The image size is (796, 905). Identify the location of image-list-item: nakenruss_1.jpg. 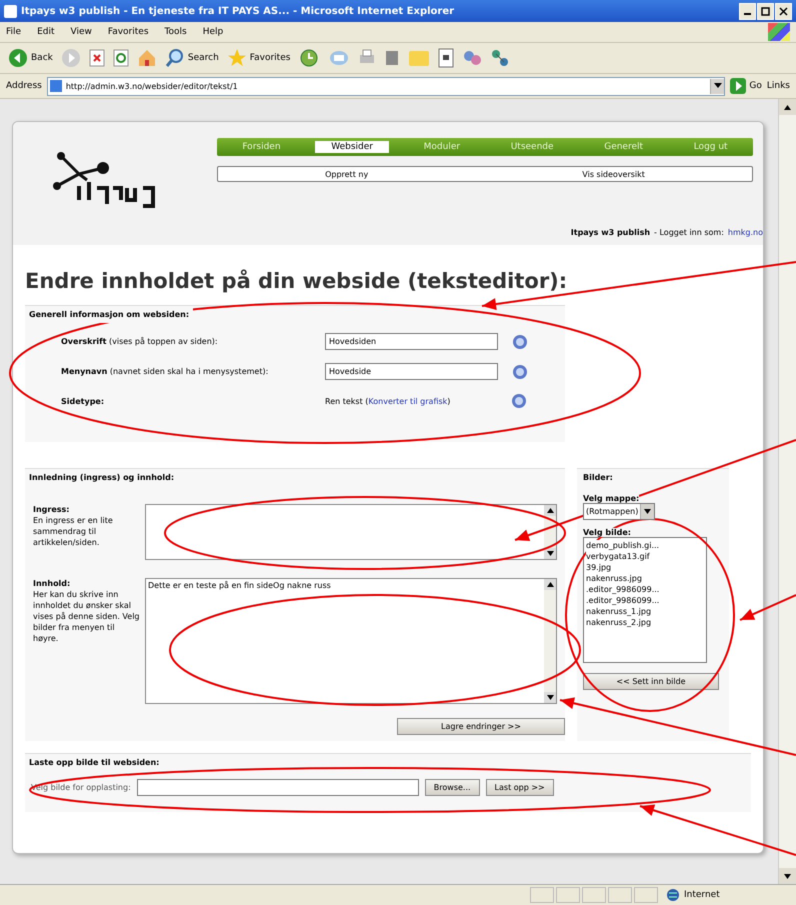
(619, 611).